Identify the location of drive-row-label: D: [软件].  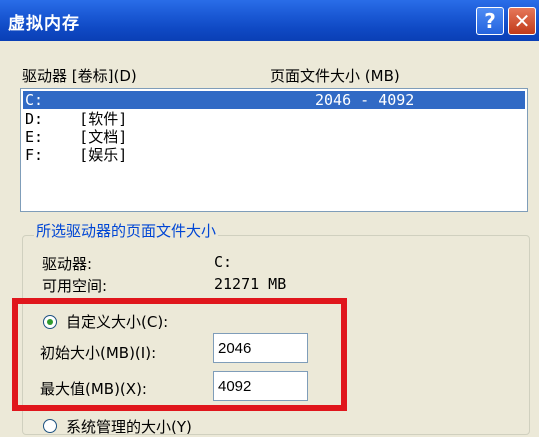
(76, 119).